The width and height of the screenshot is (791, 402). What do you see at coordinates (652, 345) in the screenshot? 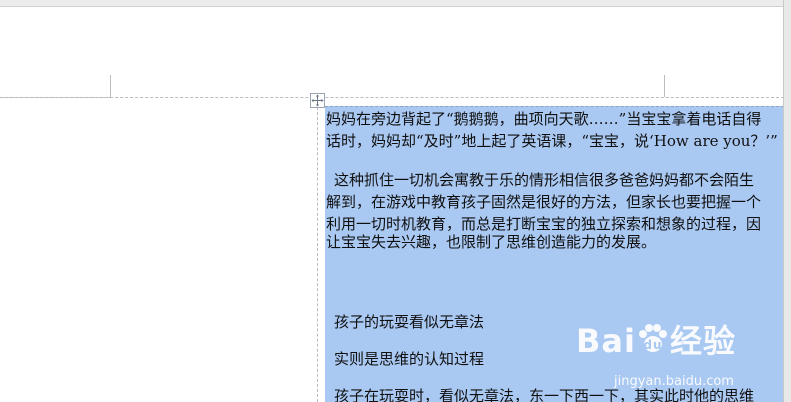
I see `svg-text: du` at bounding box center [652, 345].